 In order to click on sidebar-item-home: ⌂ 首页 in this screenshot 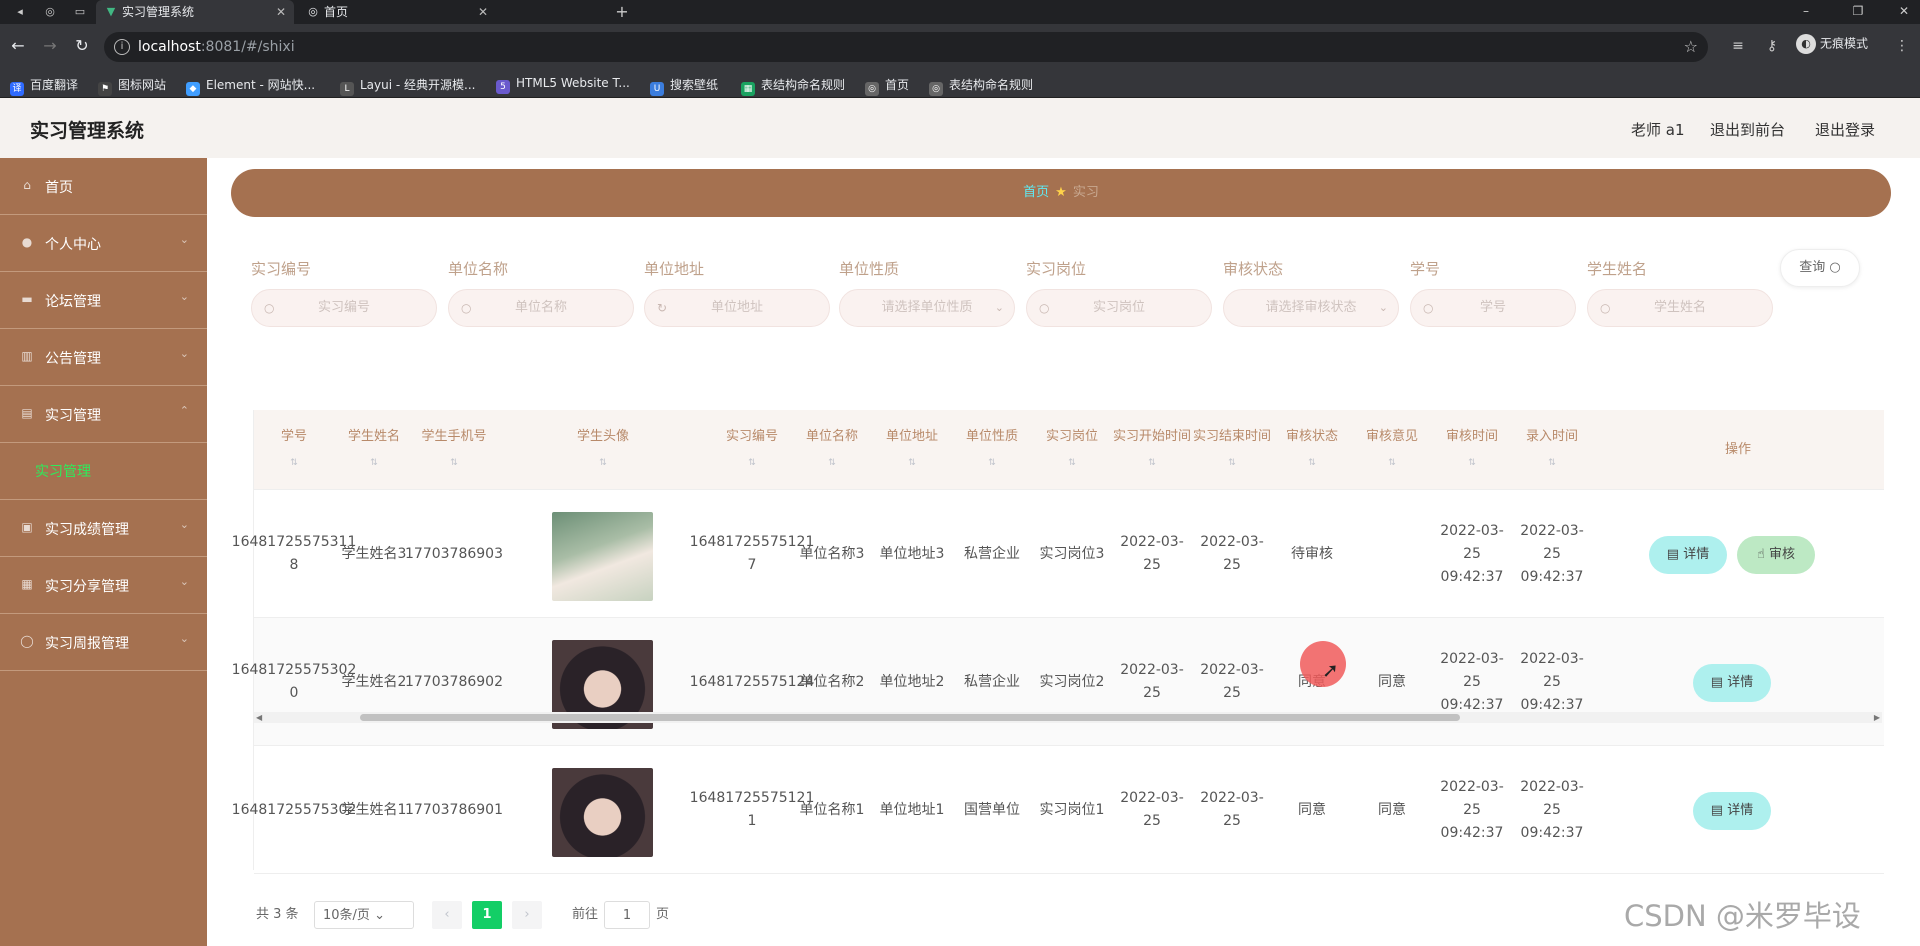, I will do `click(103, 186)`.